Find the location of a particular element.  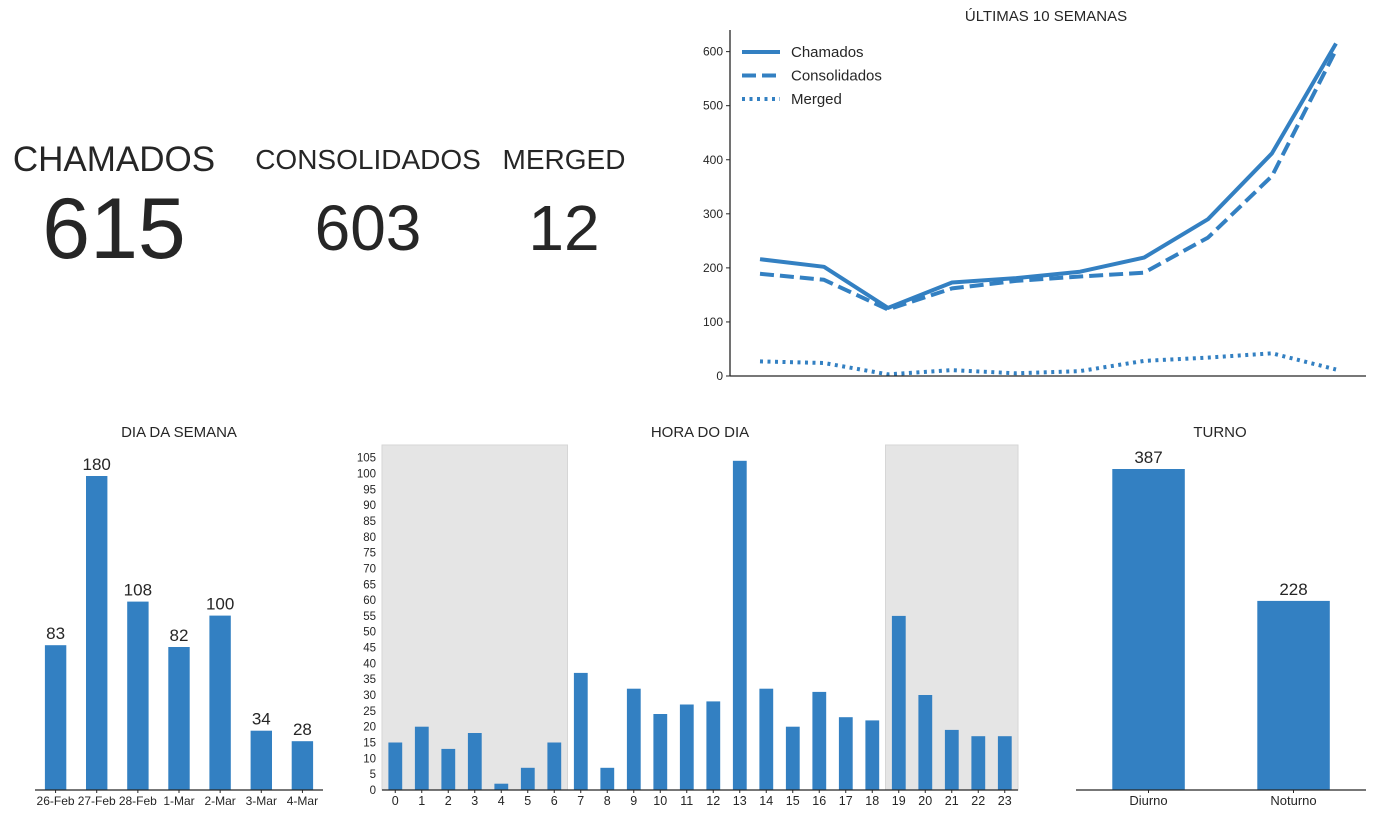

hour-y-tick-label: 15 is located at coordinates (369, 744).